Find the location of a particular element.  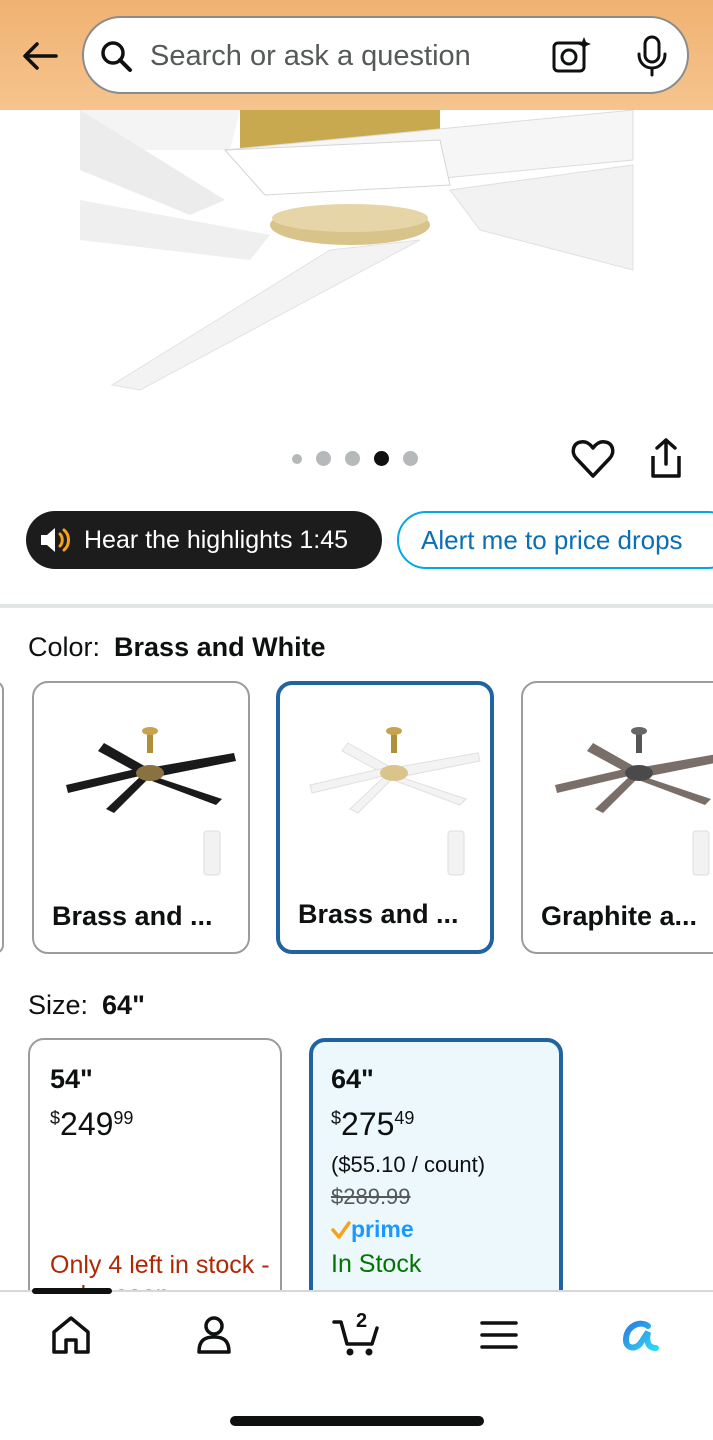

heart-icon is located at coordinates (593, 459).